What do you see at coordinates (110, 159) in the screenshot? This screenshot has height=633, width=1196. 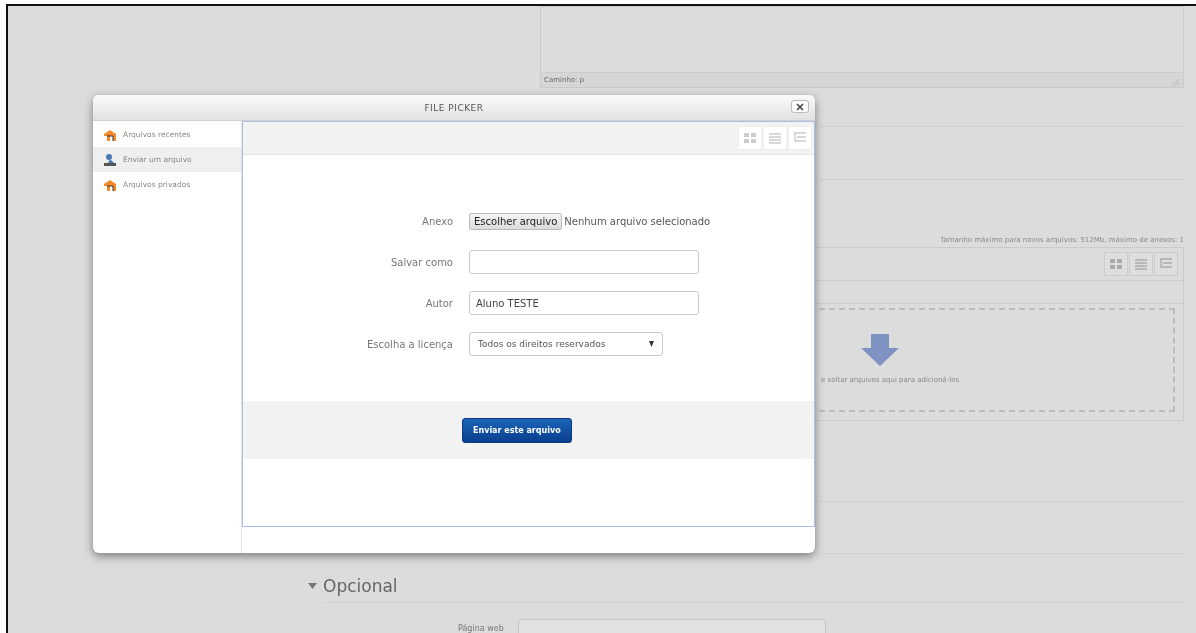 I see `upload-icon` at bounding box center [110, 159].